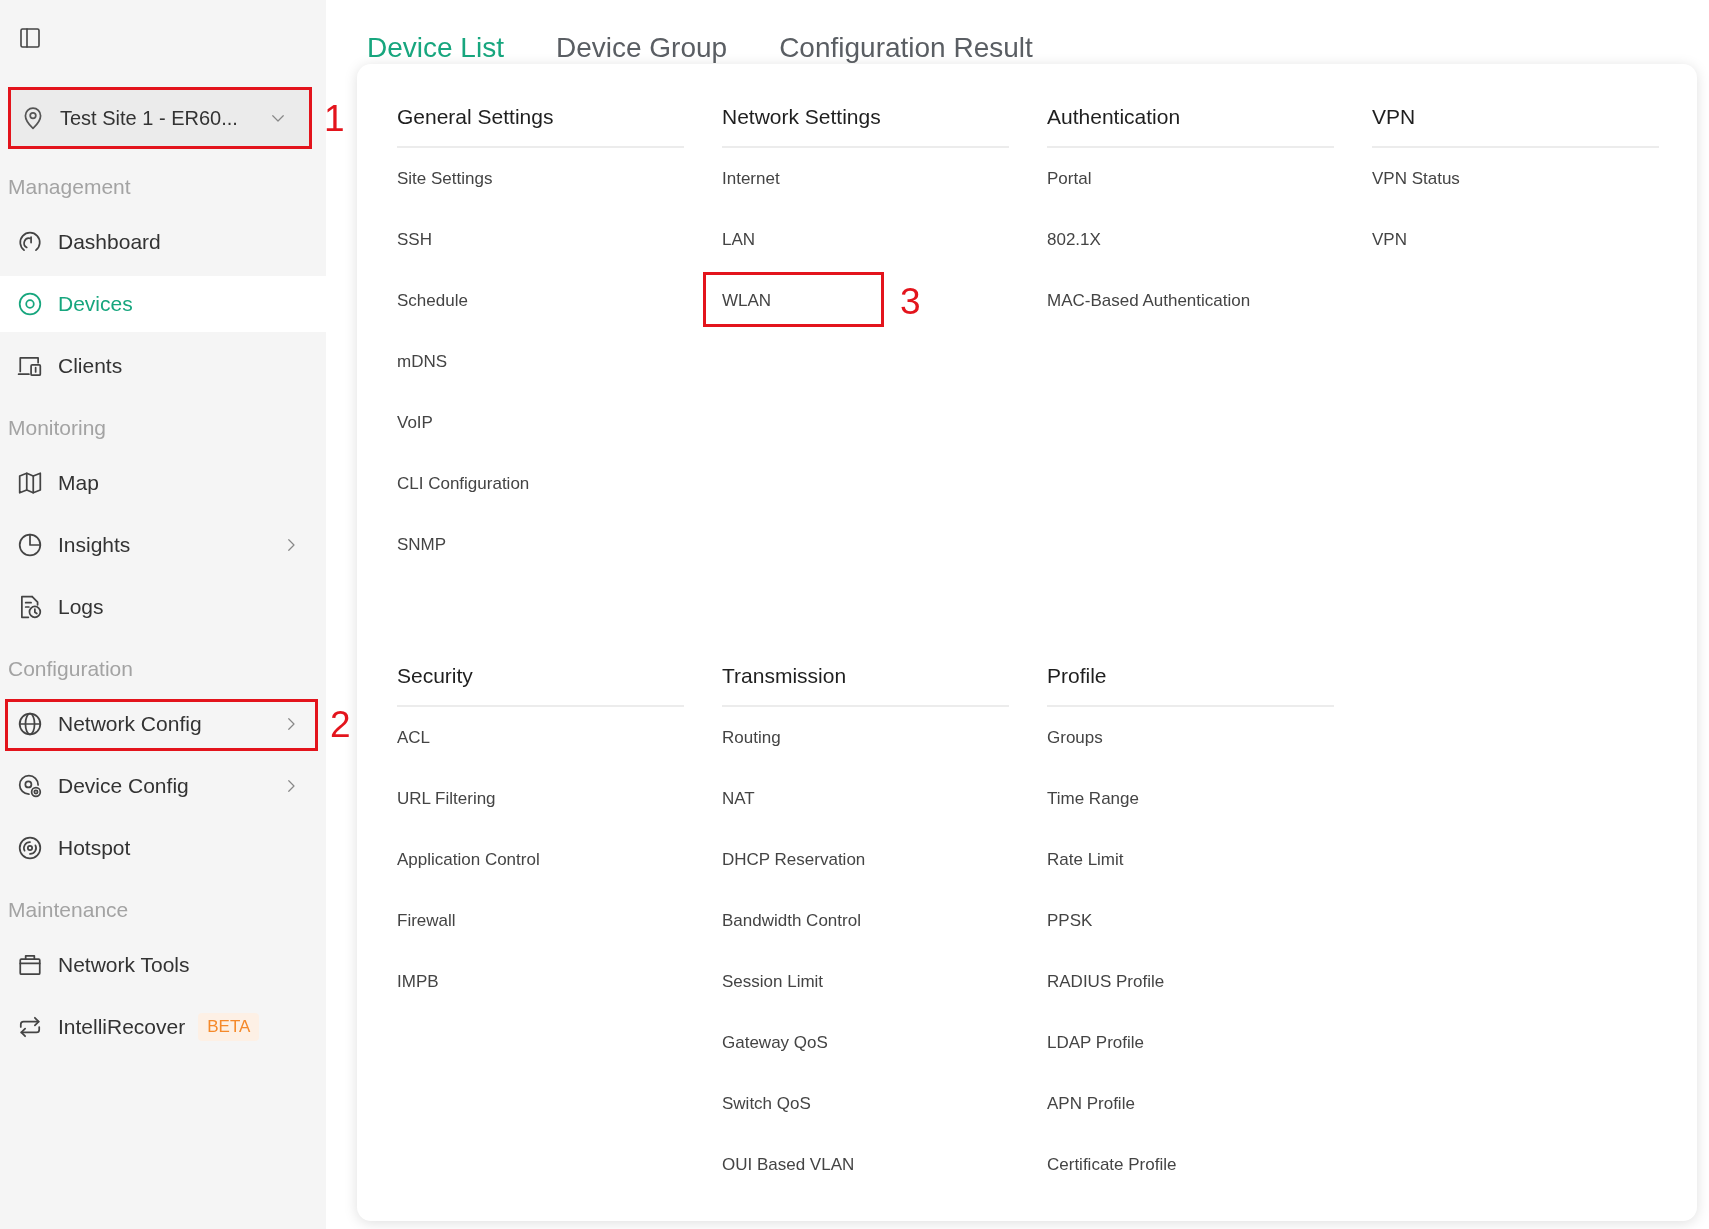  Describe the element at coordinates (163, 483) in the screenshot. I see `nav-item: Map` at that location.